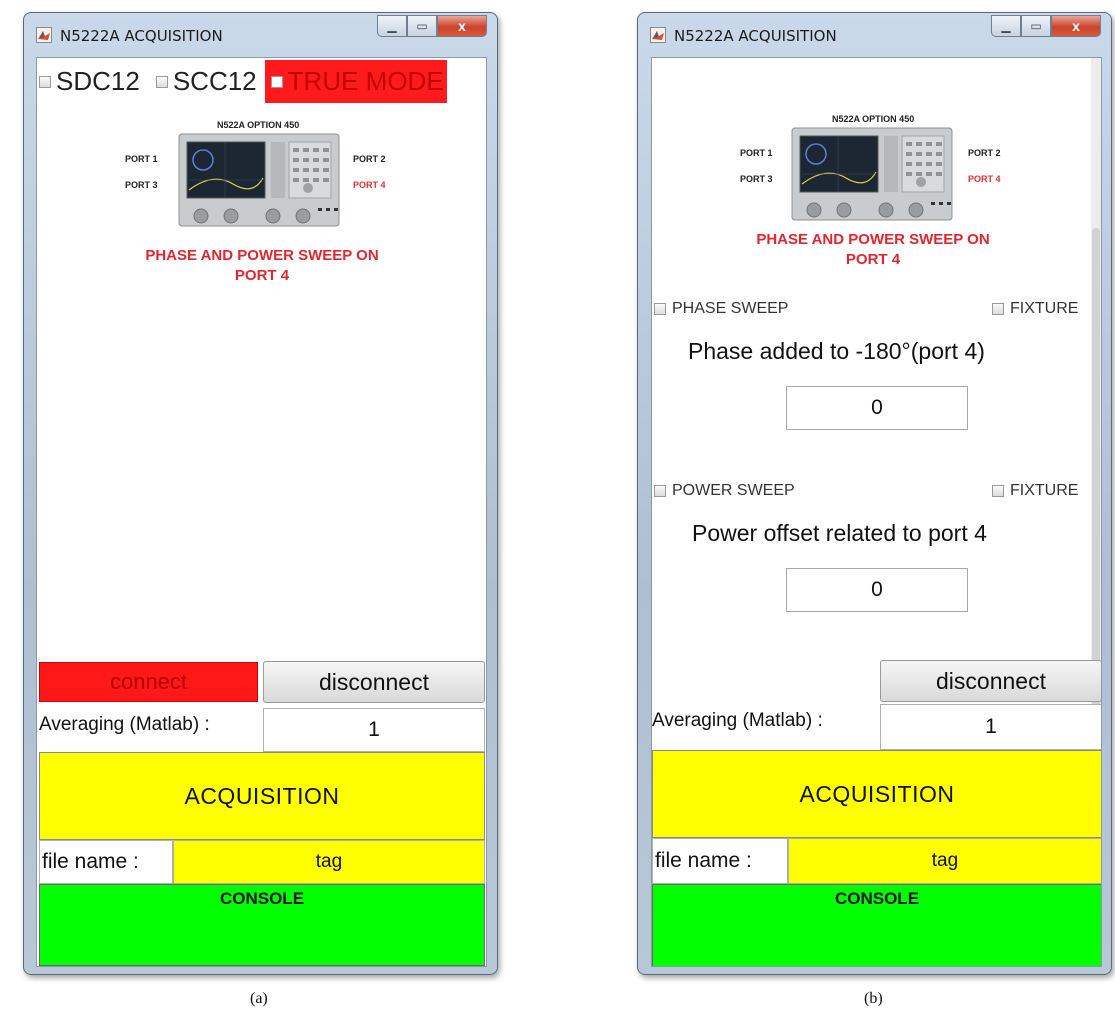 The height and width of the screenshot is (1016, 1115). I want to click on power-title: Power offset related to port 4, so click(839, 533).